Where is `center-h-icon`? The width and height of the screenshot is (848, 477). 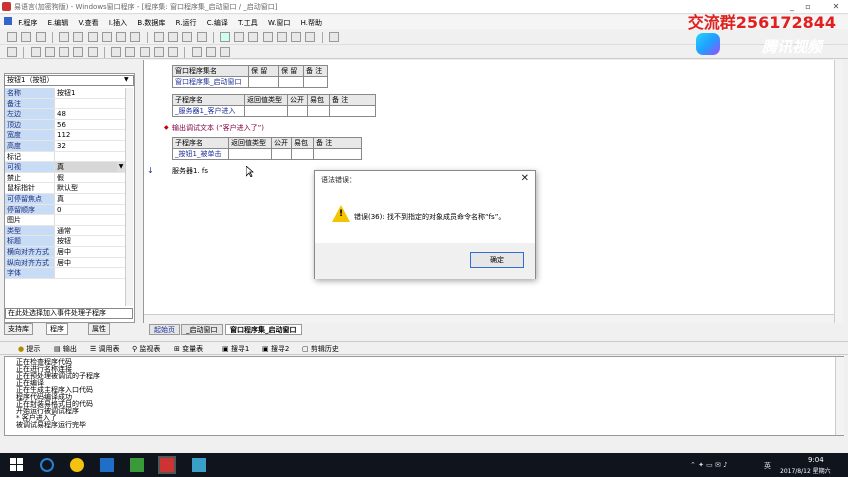
center-h-icon is located at coordinates (196, 52).